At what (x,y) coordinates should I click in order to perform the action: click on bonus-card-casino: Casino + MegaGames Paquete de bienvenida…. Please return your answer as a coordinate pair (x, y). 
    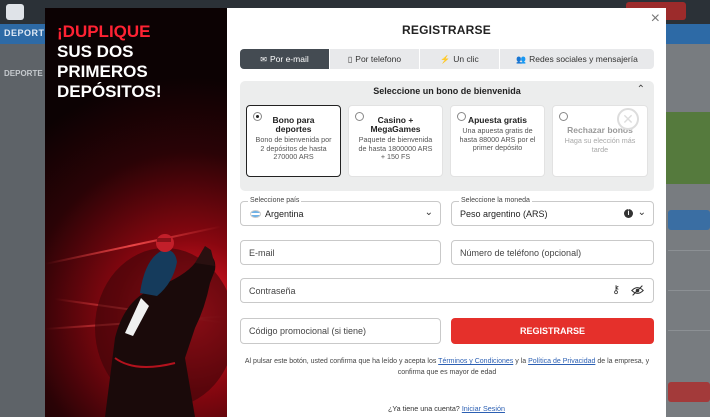
    Looking at the image, I should click on (395, 141).